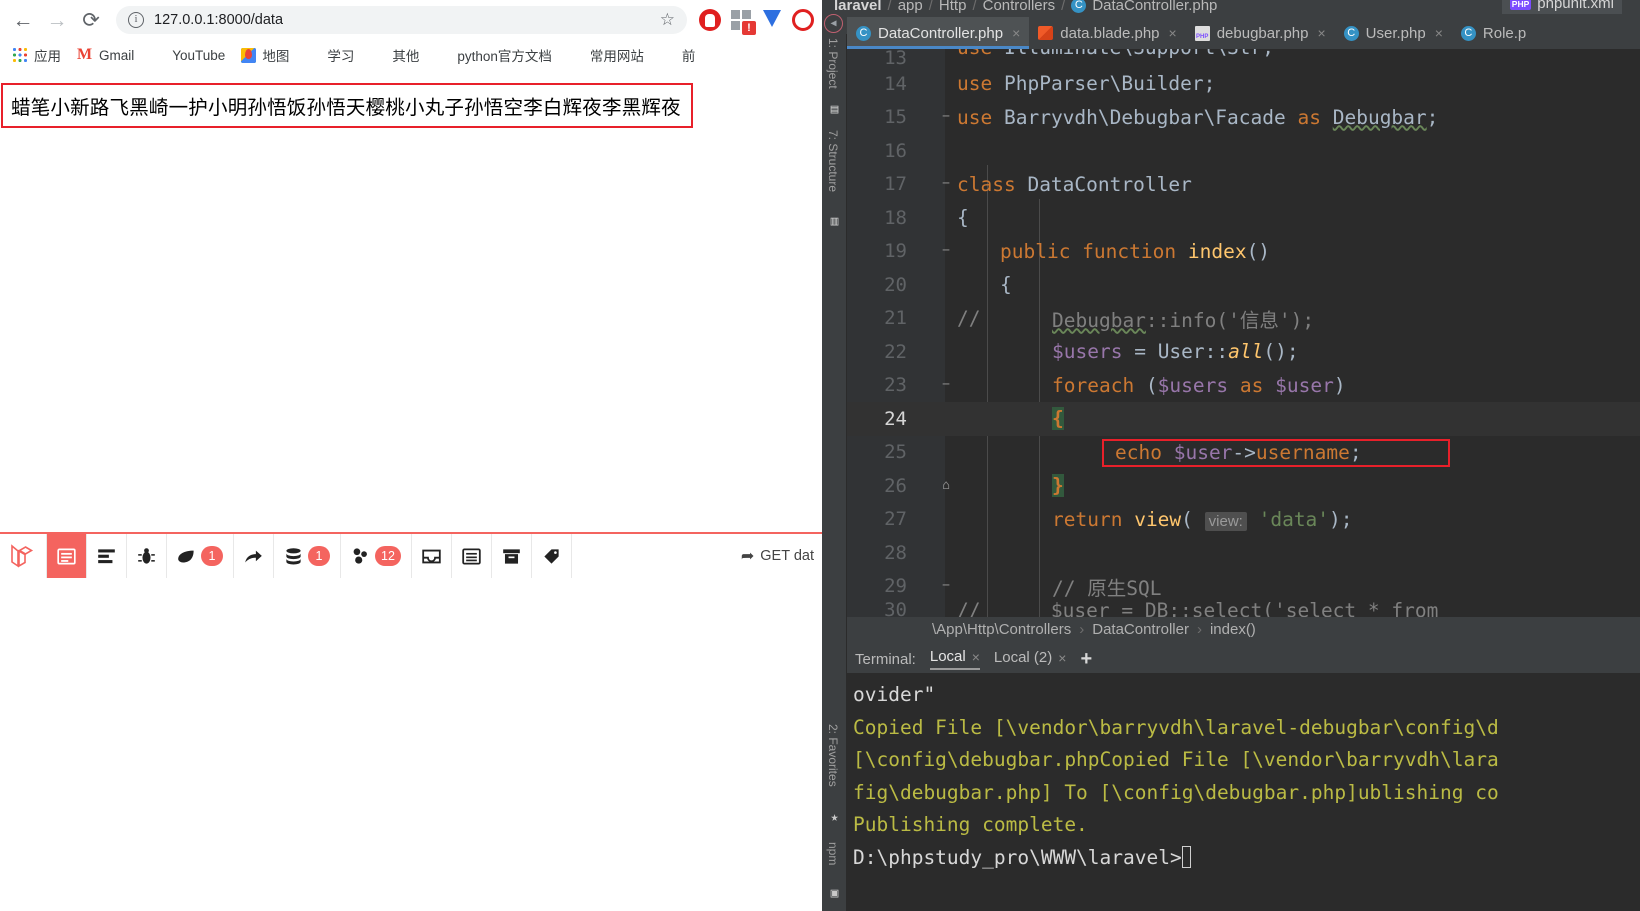 This screenshot has height=911, width=1640. Describe the element at coordinates (833, 161) in the screenshot. I see `toolwindow-structure: 7: Structure` at that location.